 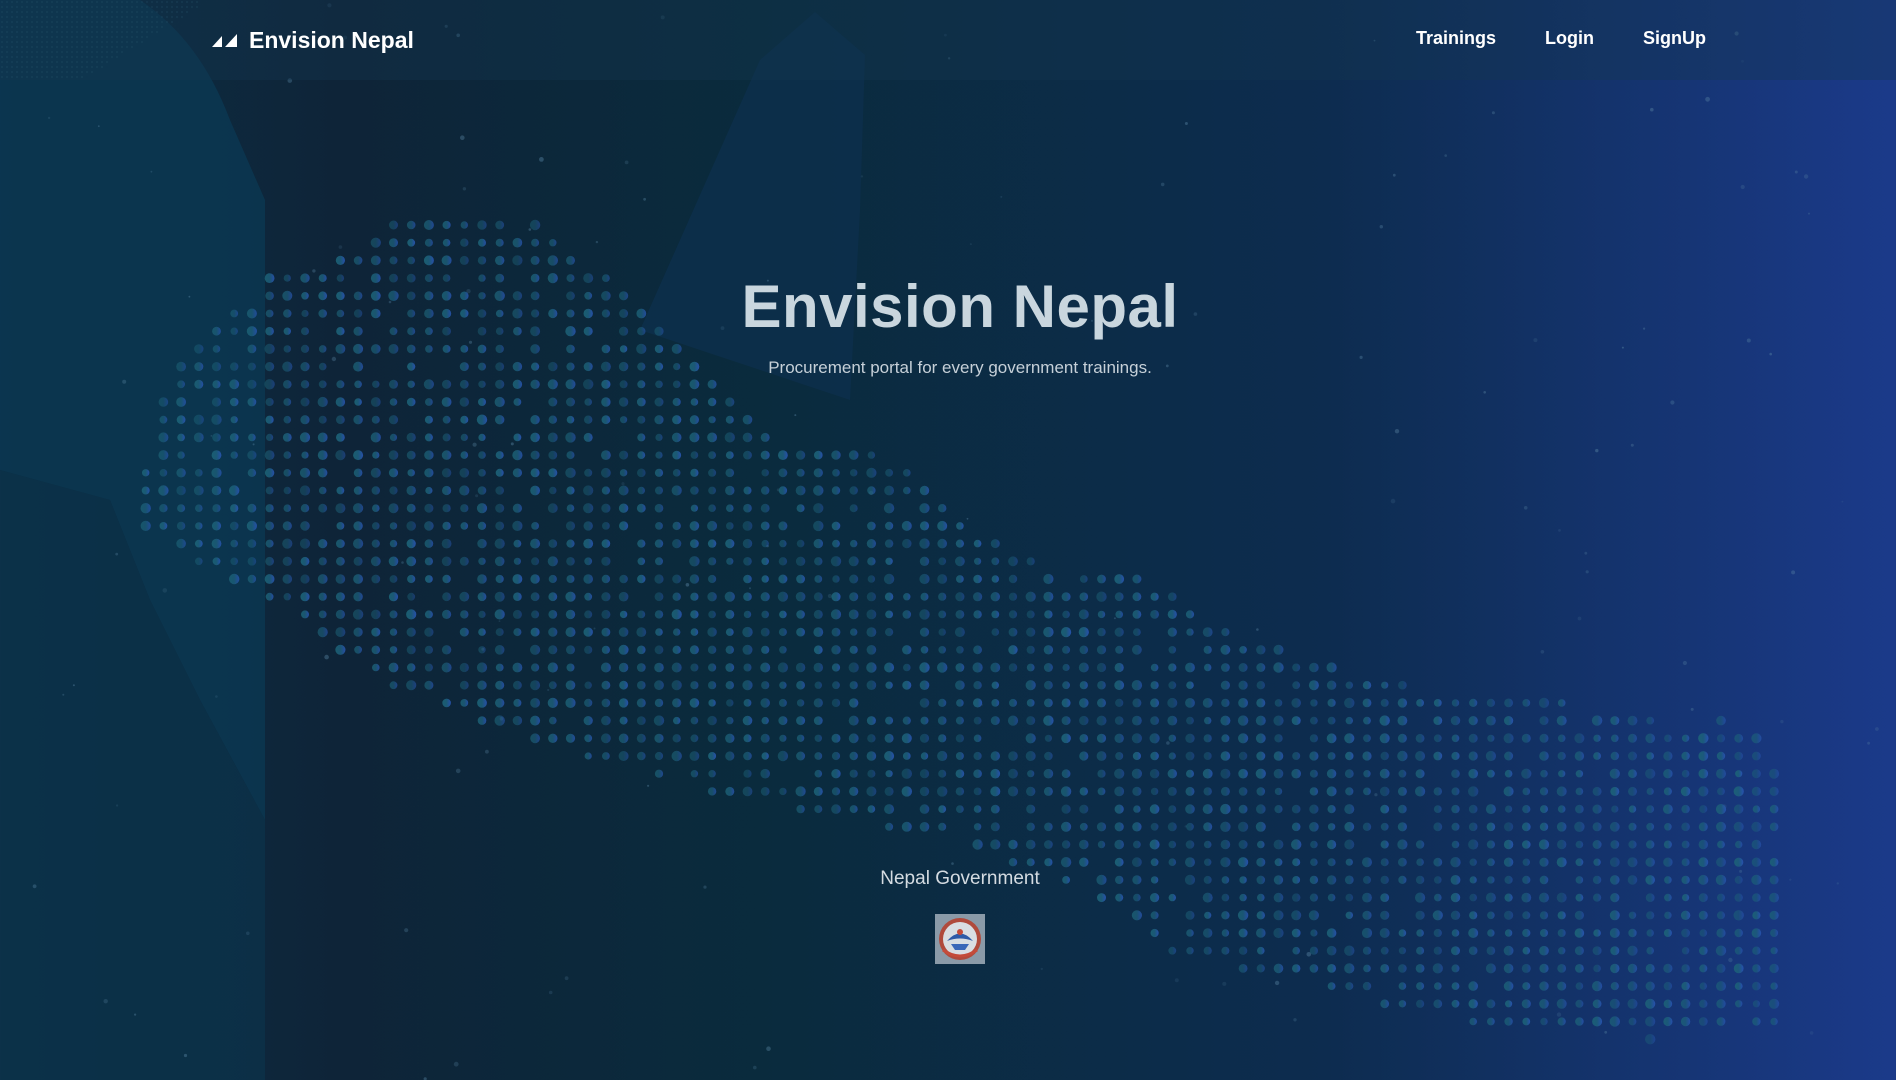 What do you see at coordinates (1456, 38) in the screenshot?
I see `nav-link-trainings: Trainings` at bounding box center [1456, 38].